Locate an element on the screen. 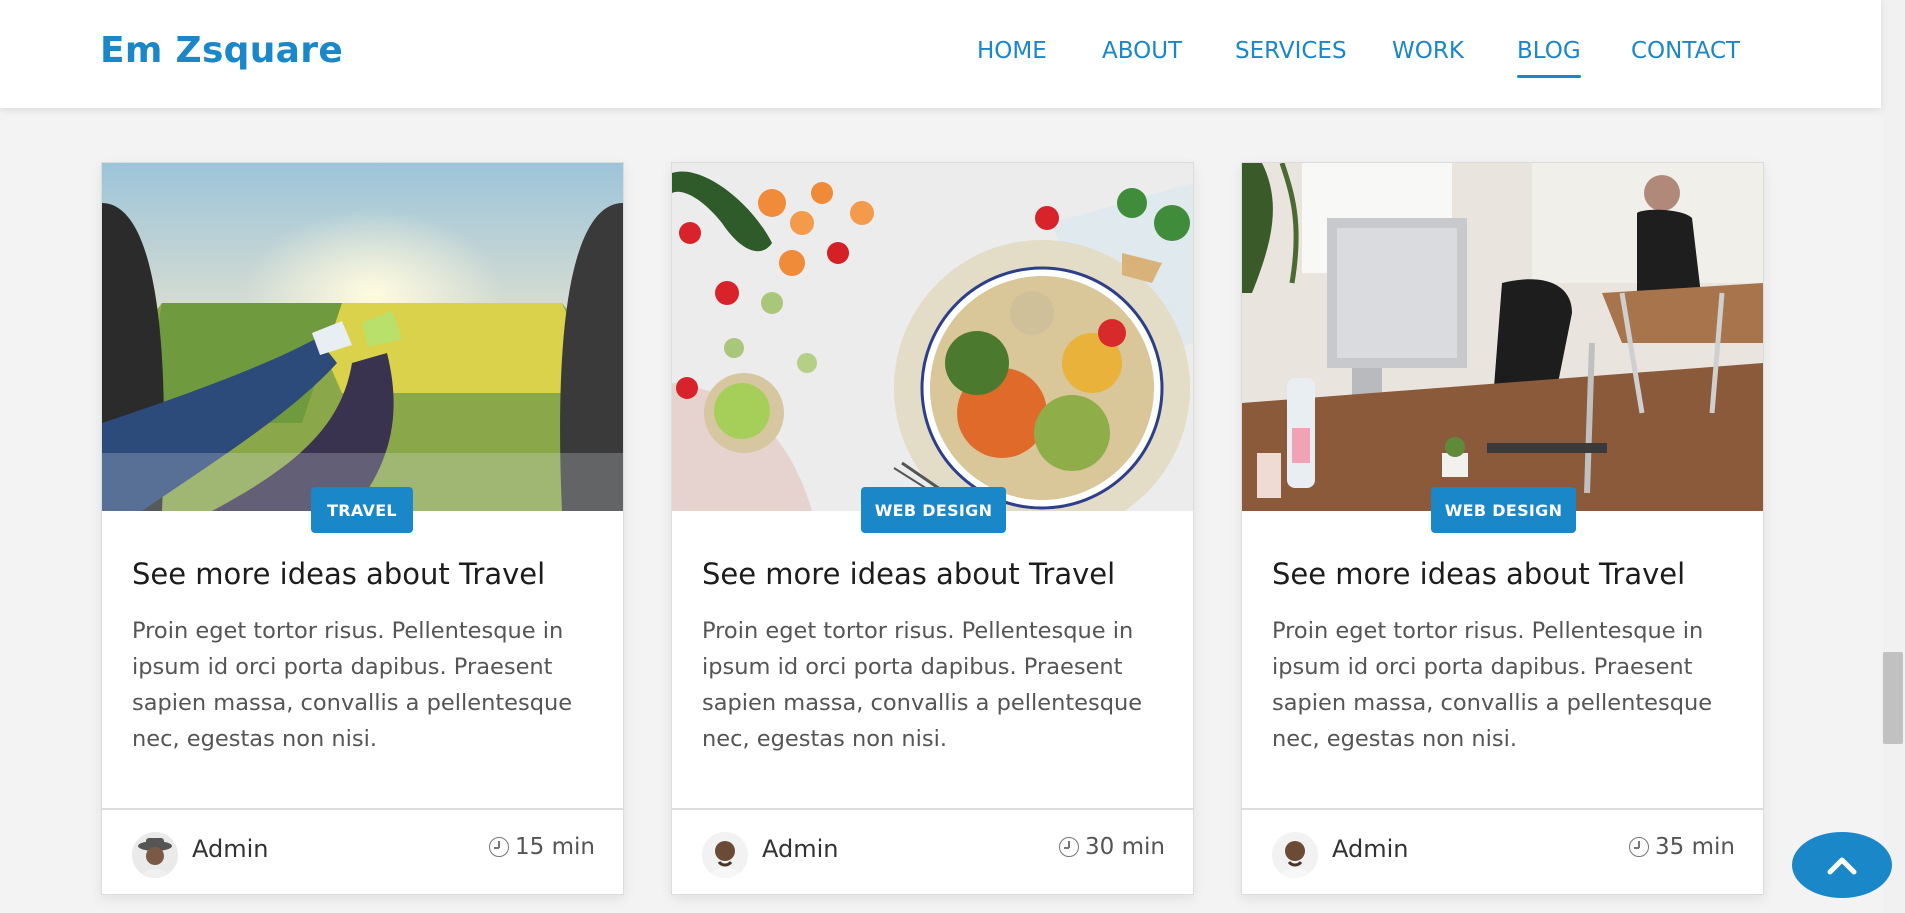  office-desk-photo is located at coordinates (1502, 337).